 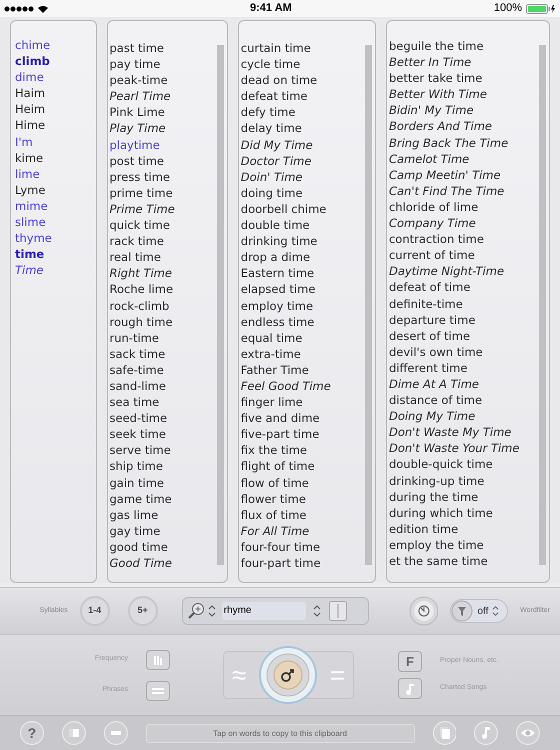 I want to click on word-entry: safe-time, so click(x=167, y=370).